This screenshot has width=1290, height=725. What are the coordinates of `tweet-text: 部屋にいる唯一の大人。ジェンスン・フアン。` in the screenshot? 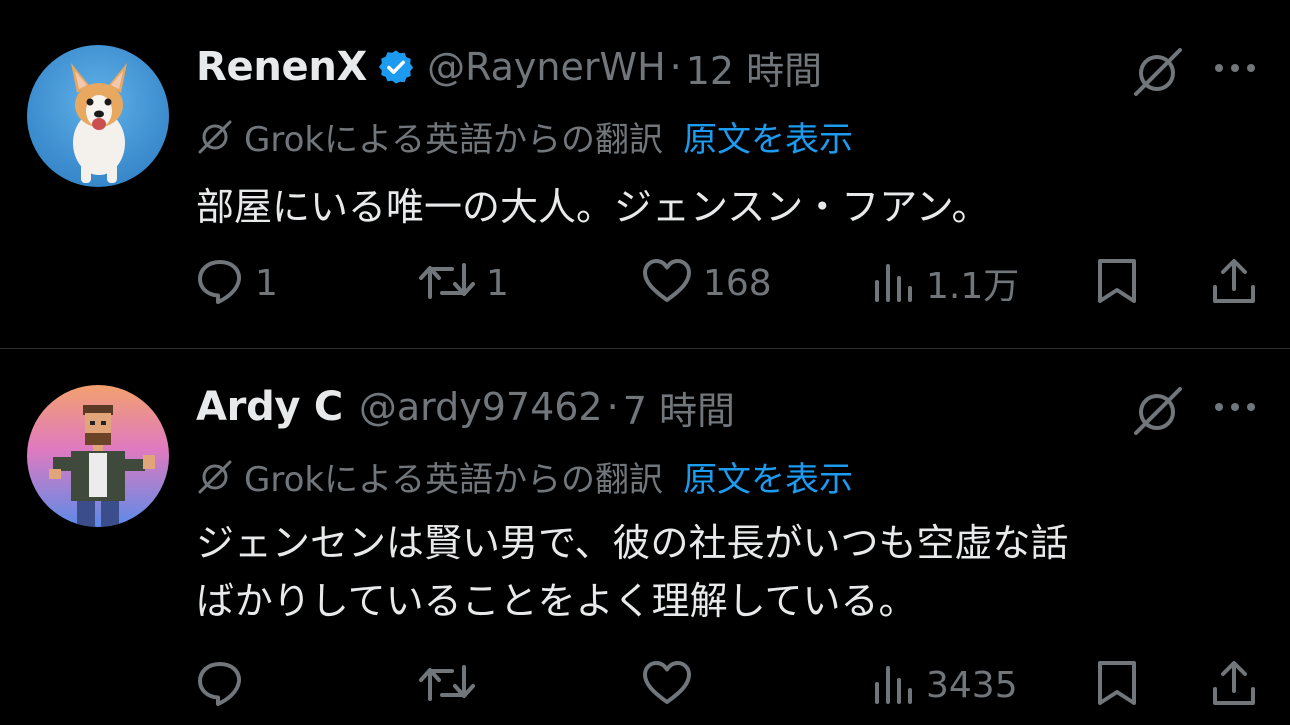 It's located at (726, 207).